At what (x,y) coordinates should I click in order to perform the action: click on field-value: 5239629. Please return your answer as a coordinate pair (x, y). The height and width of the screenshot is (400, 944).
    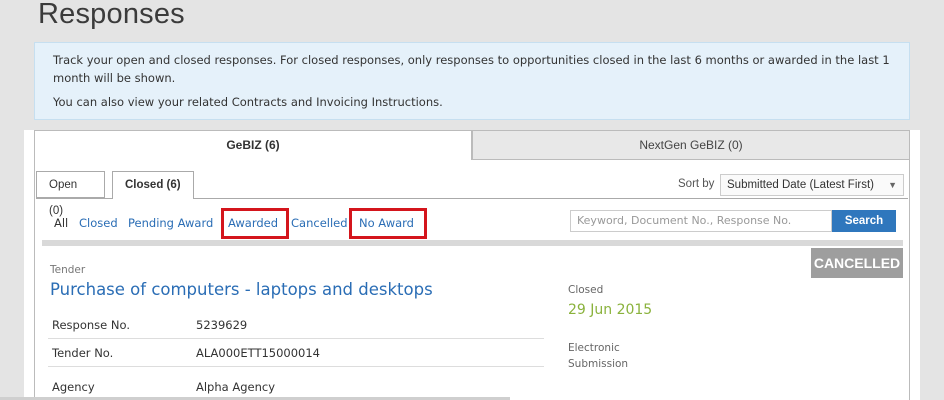
    Looking at the image, I should click on (222, 325).